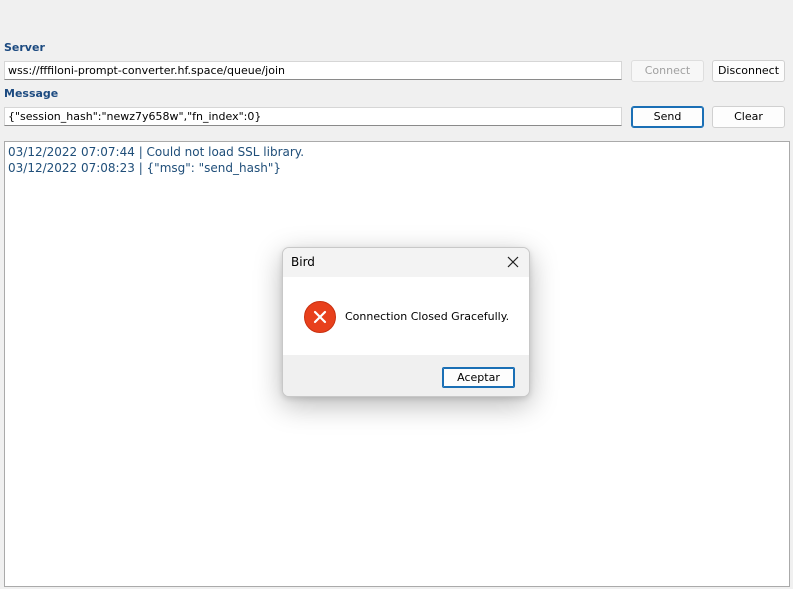  Describe the element at coordinates (667, 117) in the screenshot. I see `send-button: Send` at that location.